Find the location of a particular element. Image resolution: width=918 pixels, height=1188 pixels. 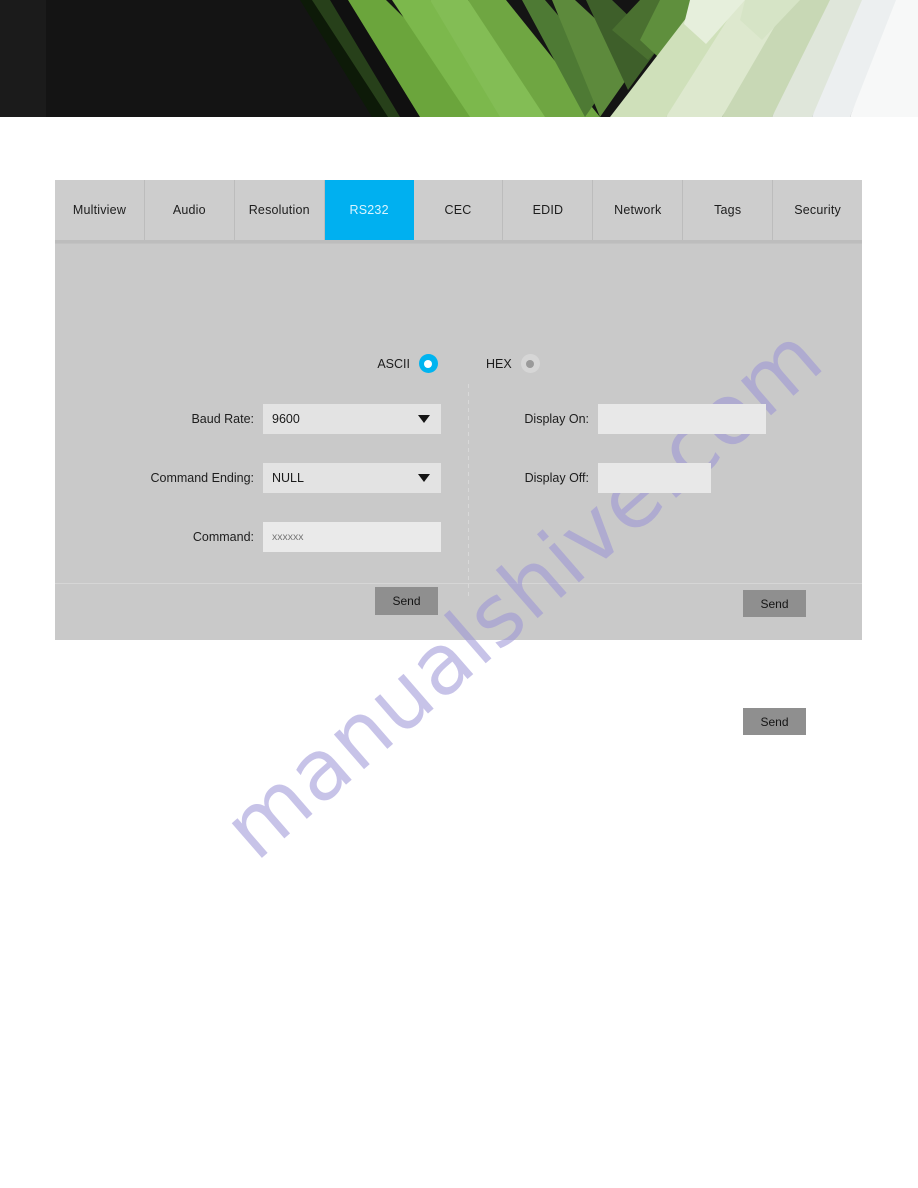

tab-label: Tags is located at coordinates (728, 210).